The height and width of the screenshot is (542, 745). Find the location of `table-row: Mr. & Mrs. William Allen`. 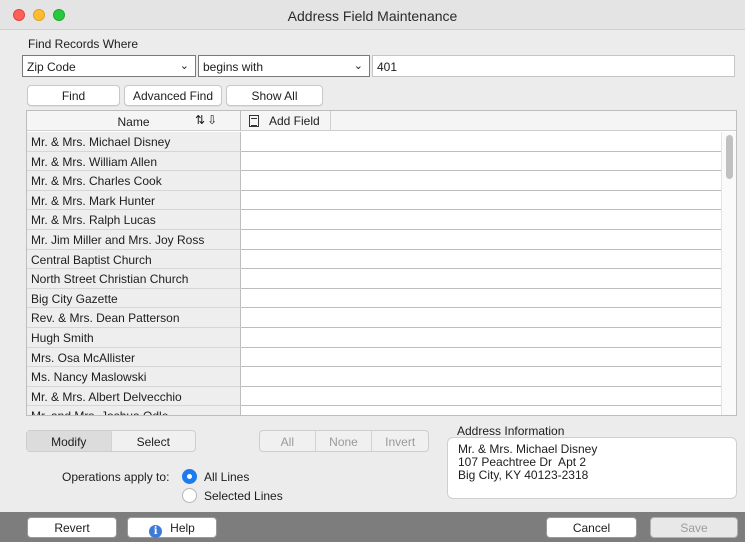

table-row: Mr. & Mrs. William Allen is located at coordinates (381, 161).